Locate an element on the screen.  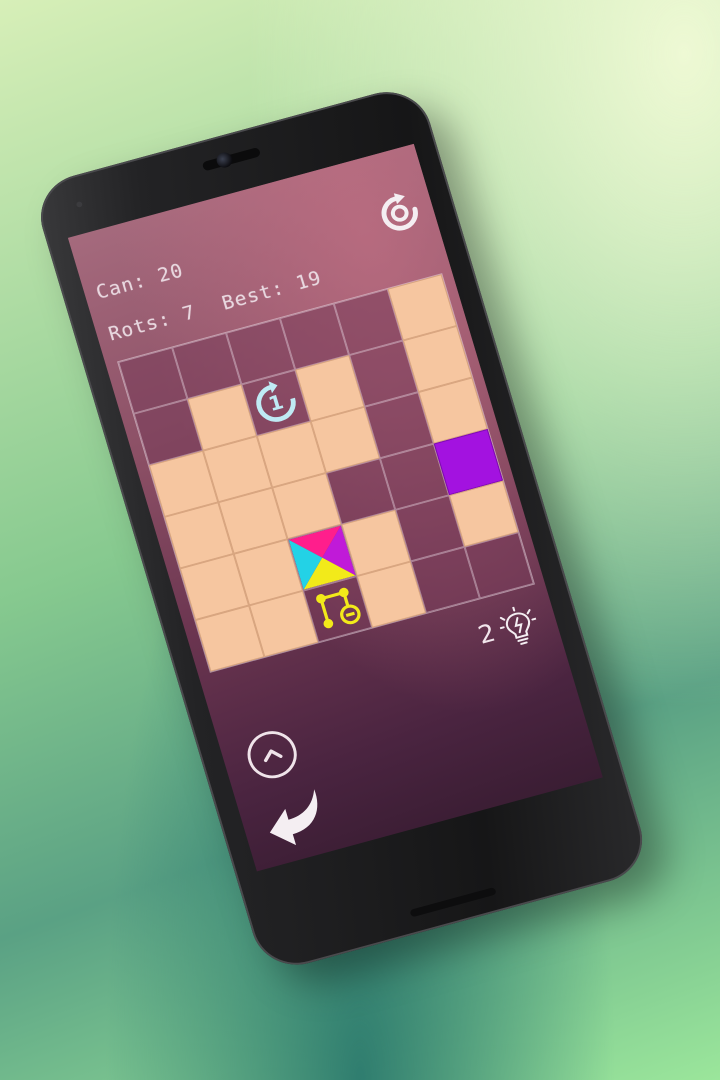
rotations-counter: Rots: 7 is located at coordinates (152, 322).